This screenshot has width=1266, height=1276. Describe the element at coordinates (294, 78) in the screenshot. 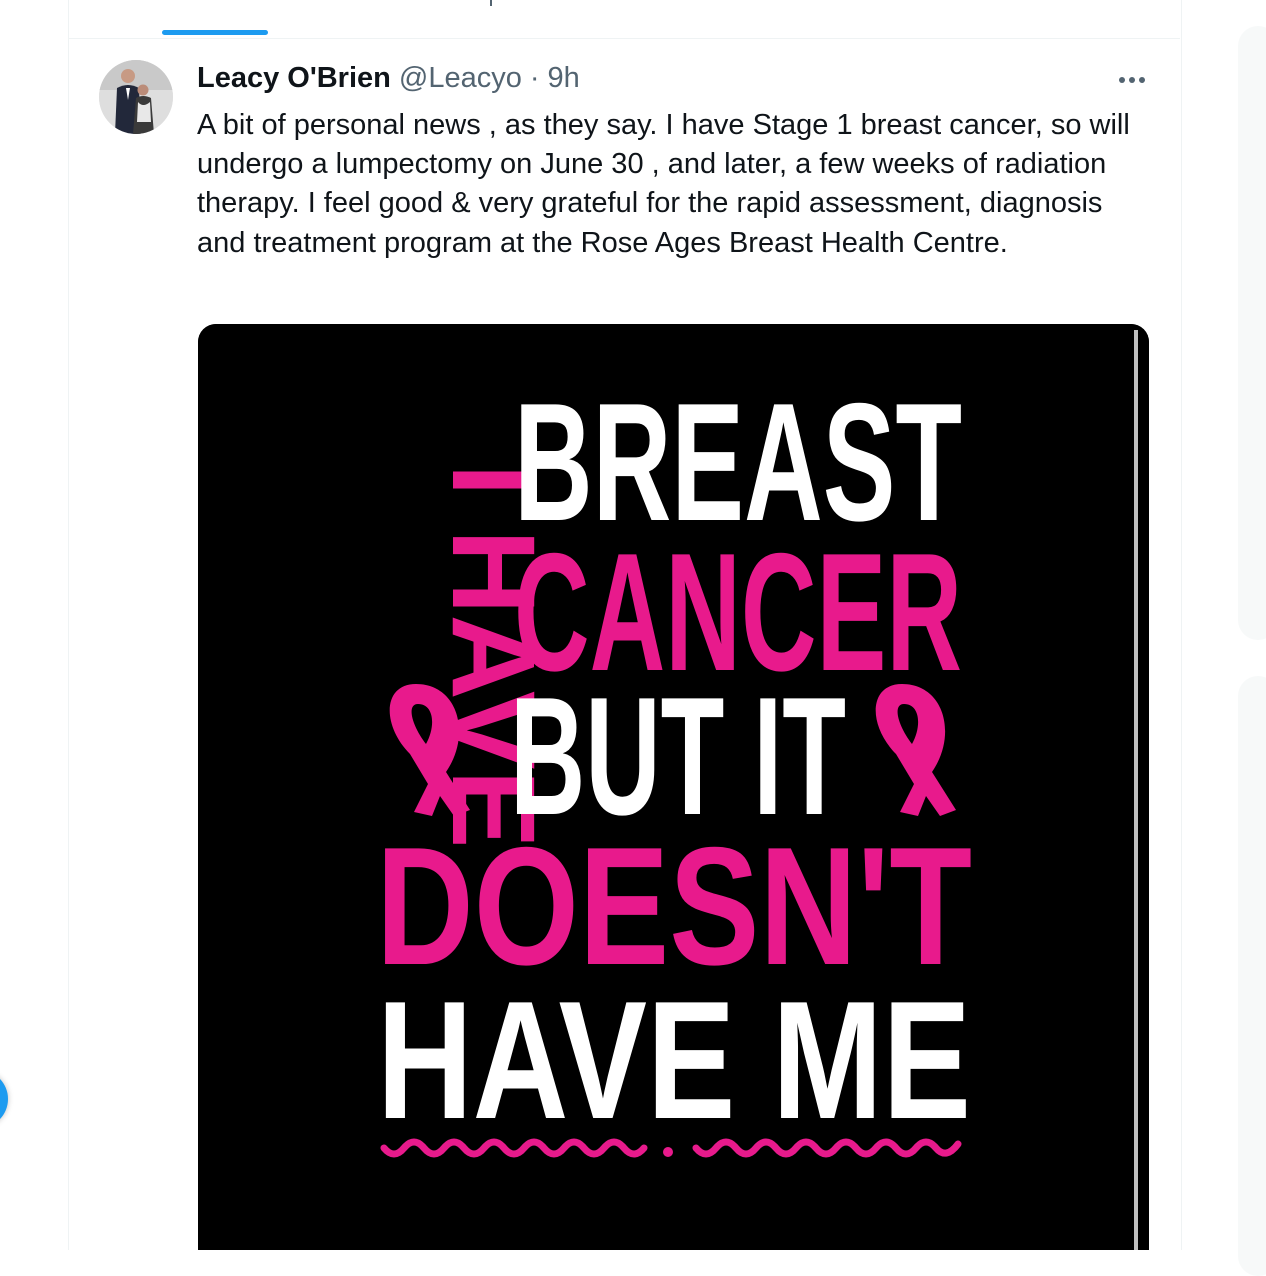

I see `author-display-name: Leacy O'Brien` at that location.